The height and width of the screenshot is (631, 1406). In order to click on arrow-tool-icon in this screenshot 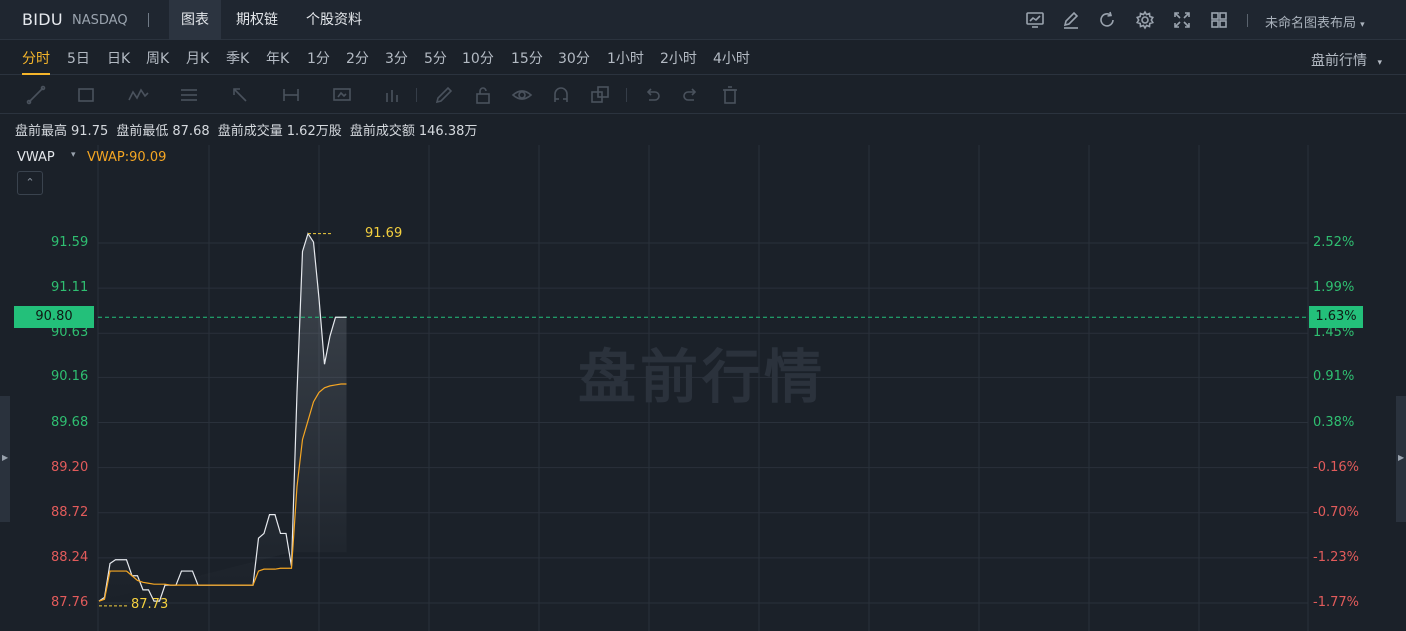, I will do `click(240, 95)`.